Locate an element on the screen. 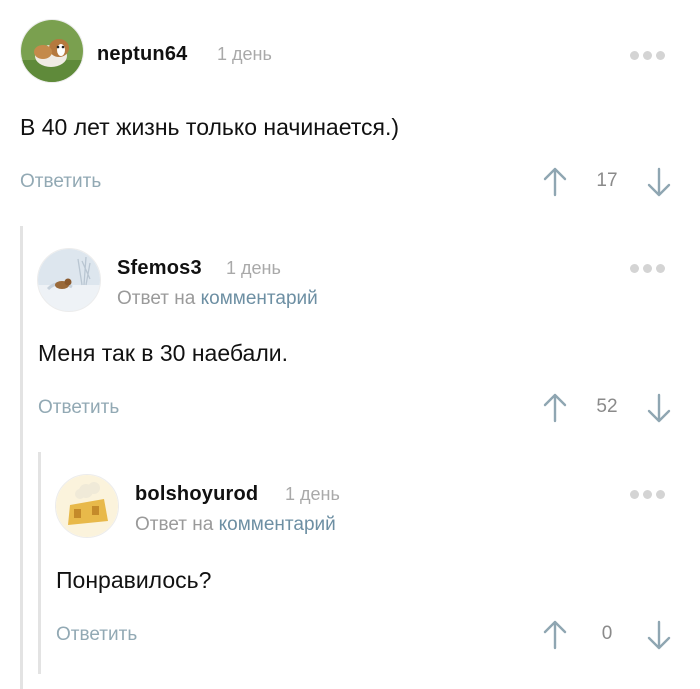 This screenshot has width=700, height=689. rating-widget: 52 is located at coordinates (607, 408).